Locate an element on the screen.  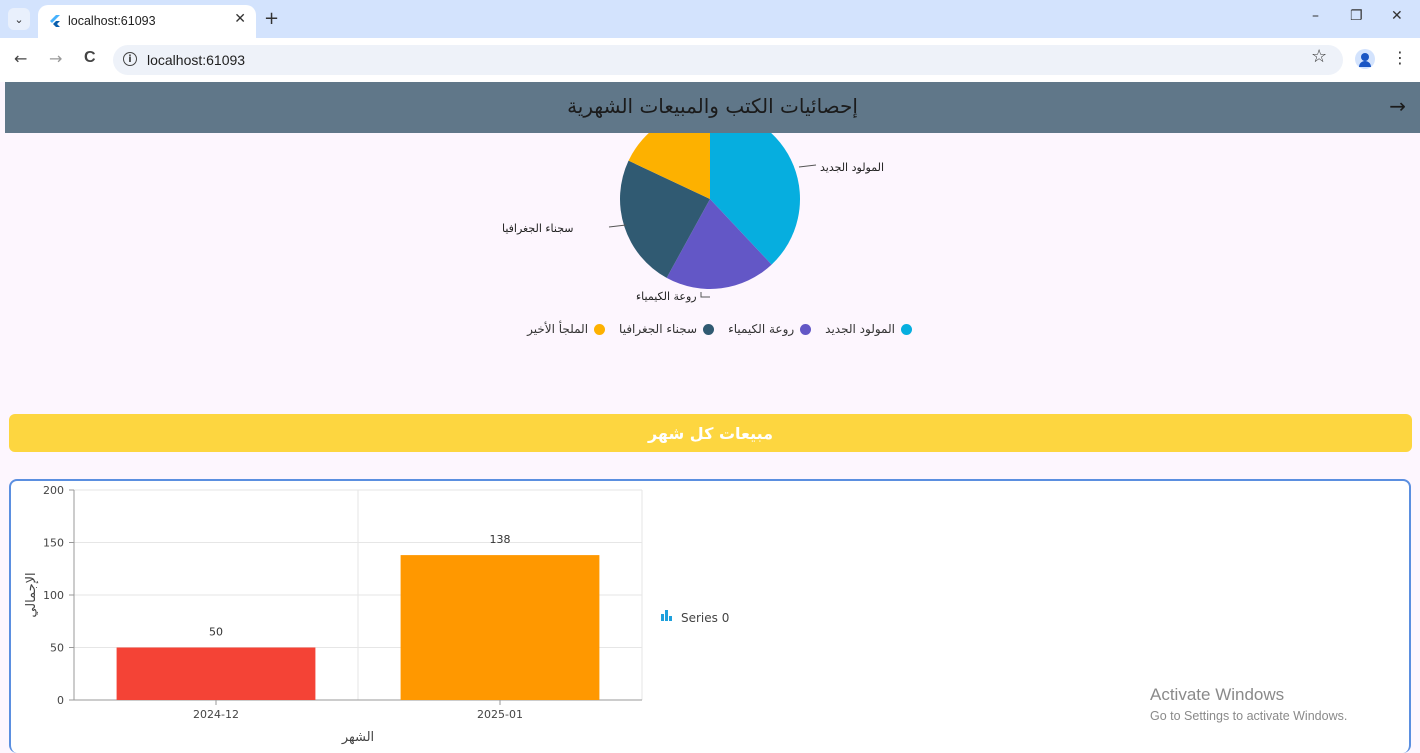
legend-label: الملجأ الأخير is located at coordinates (558, 329).